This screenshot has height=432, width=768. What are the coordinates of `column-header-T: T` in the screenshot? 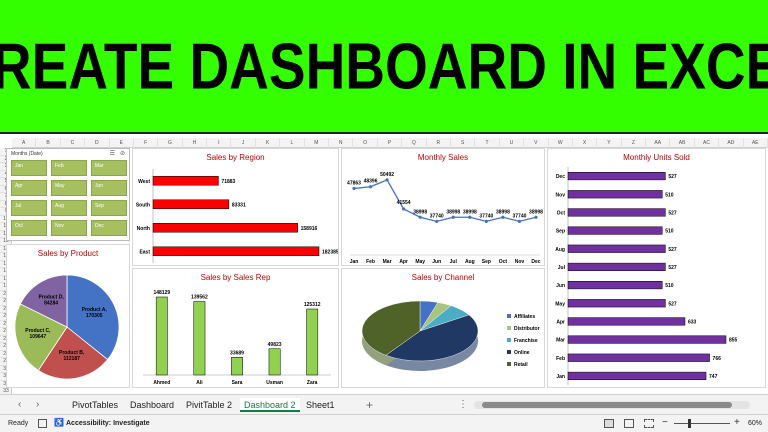 It's located at (487, 143).